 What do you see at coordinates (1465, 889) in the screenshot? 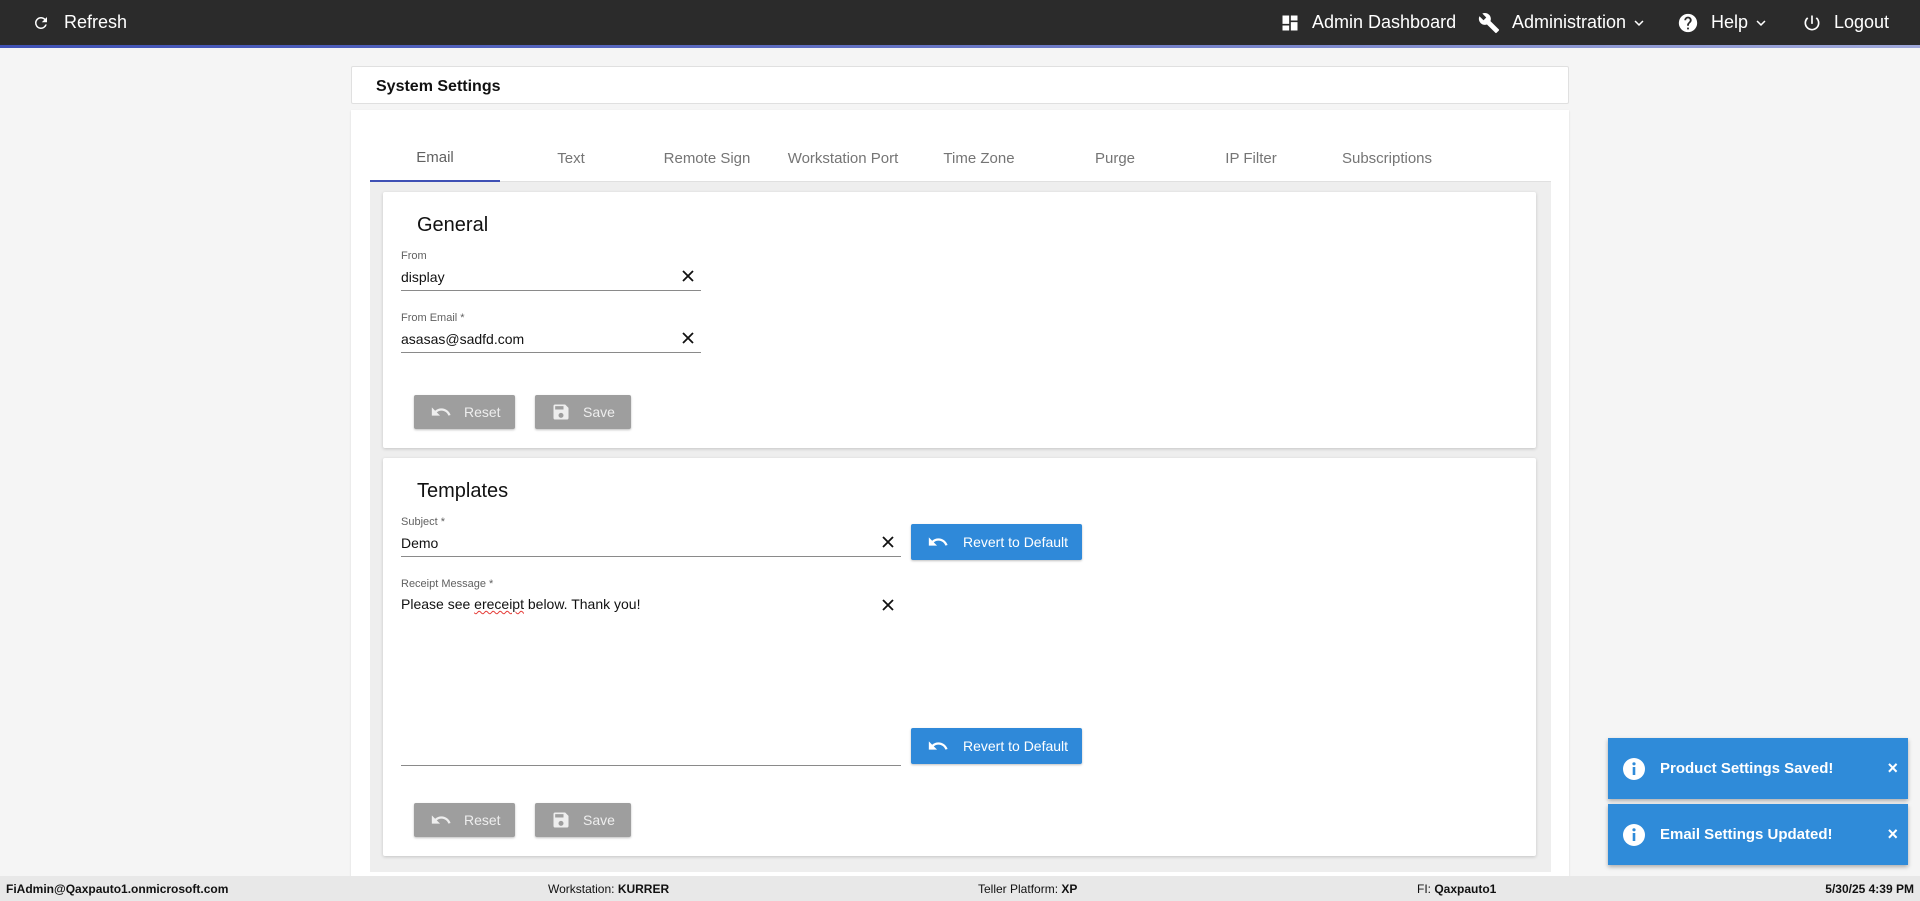
I see `status-fi-value: Qaxpauto1` at bounding box center [1465, 889].